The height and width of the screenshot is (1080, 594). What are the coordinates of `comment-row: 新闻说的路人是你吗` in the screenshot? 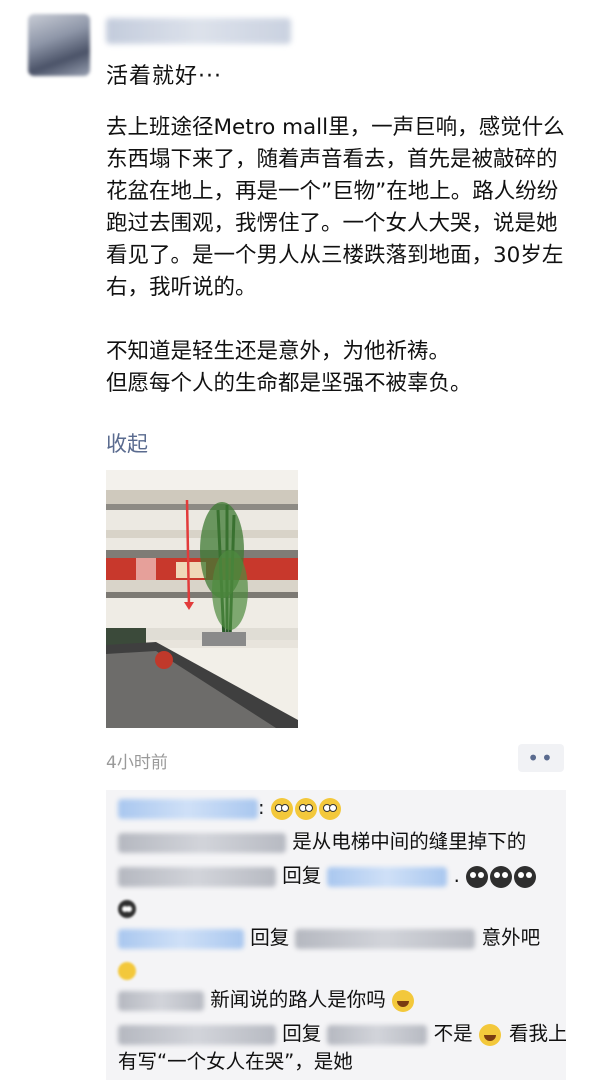 It's located at (267, 1000).